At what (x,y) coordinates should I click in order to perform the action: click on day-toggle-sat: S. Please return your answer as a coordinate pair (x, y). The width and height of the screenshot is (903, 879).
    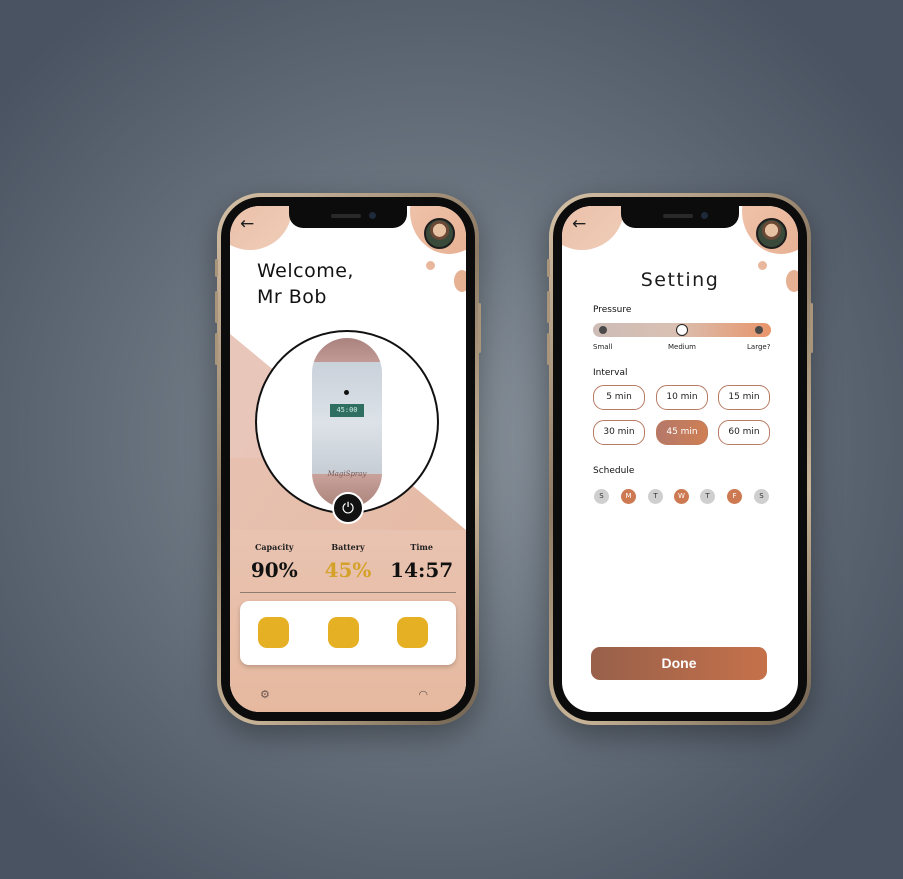
    Looking at the image, I should click on (761, 496).